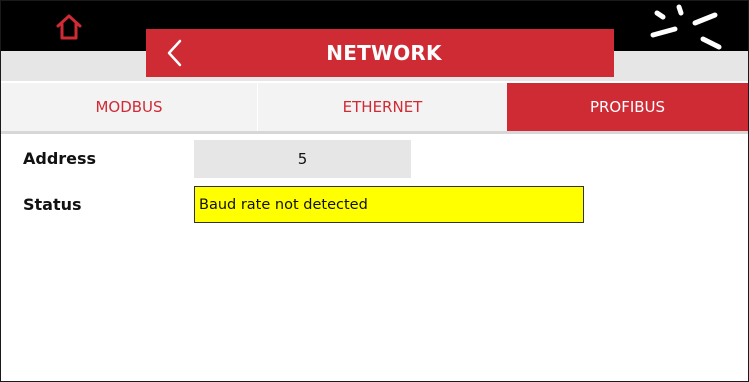 The image size is (749, 382). I want to click on back-button, so click(175, 53).